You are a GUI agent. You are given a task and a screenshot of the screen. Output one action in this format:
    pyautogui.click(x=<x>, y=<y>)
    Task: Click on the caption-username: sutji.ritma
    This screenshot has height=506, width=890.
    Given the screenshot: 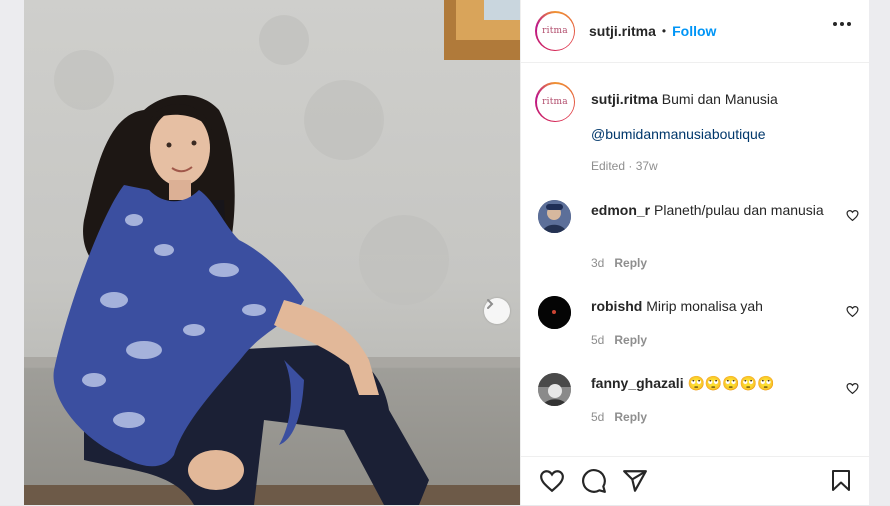 What is the action you would take?
    pyautogui.click(x=624, y=99)
    